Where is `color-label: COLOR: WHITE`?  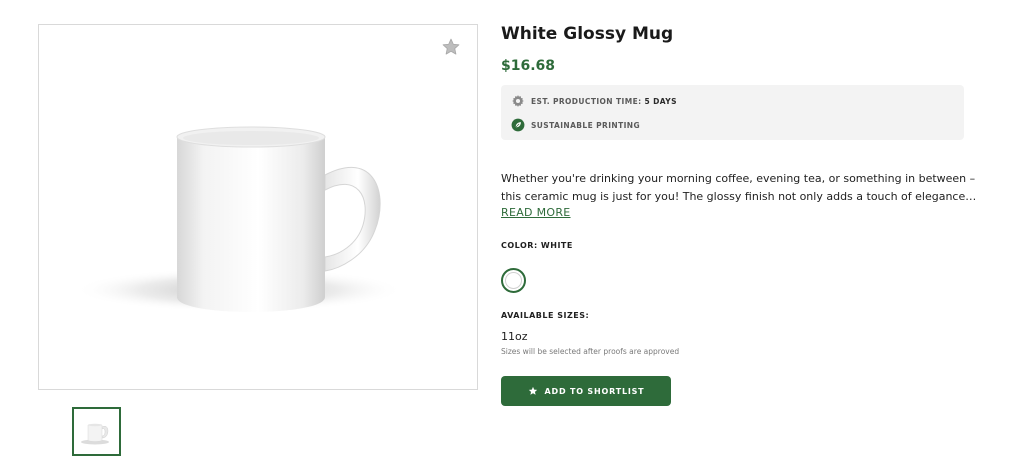 color-label: COLOR: WHITE is located at coordinates (537, 245).